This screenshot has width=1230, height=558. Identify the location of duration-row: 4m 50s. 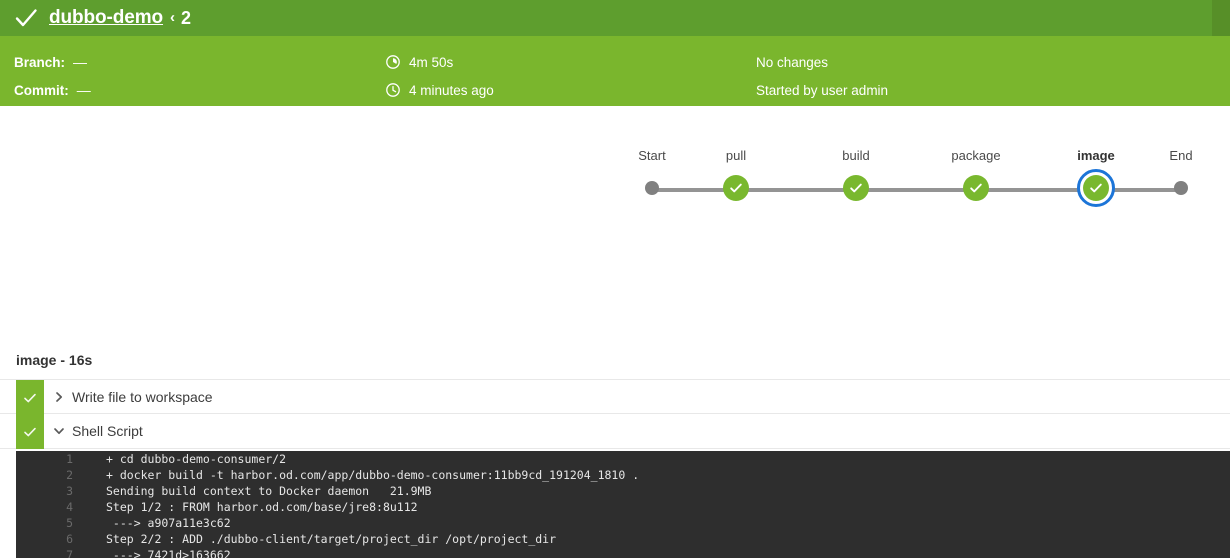
(440, 62).